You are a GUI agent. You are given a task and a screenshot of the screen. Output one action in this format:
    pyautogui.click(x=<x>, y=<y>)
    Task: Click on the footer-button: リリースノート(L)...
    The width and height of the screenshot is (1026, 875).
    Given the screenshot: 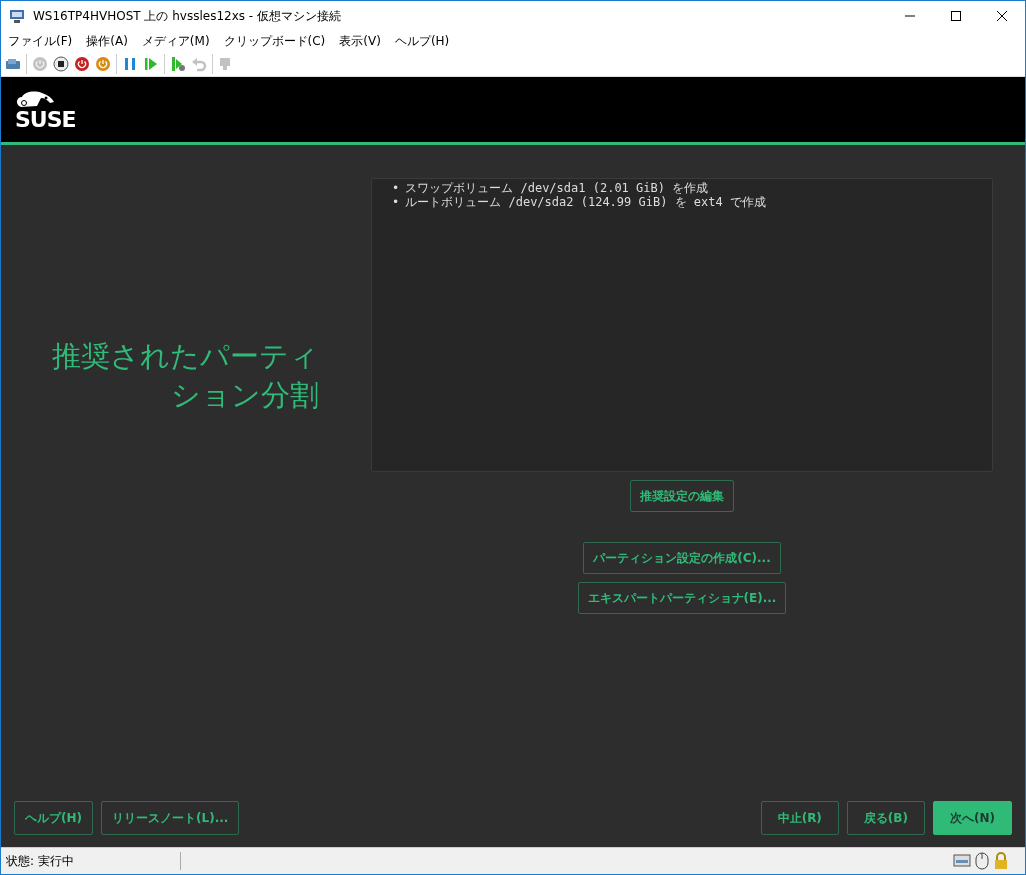 What is the action you would take?
    pyautogui.click(x=170, y=818)
    